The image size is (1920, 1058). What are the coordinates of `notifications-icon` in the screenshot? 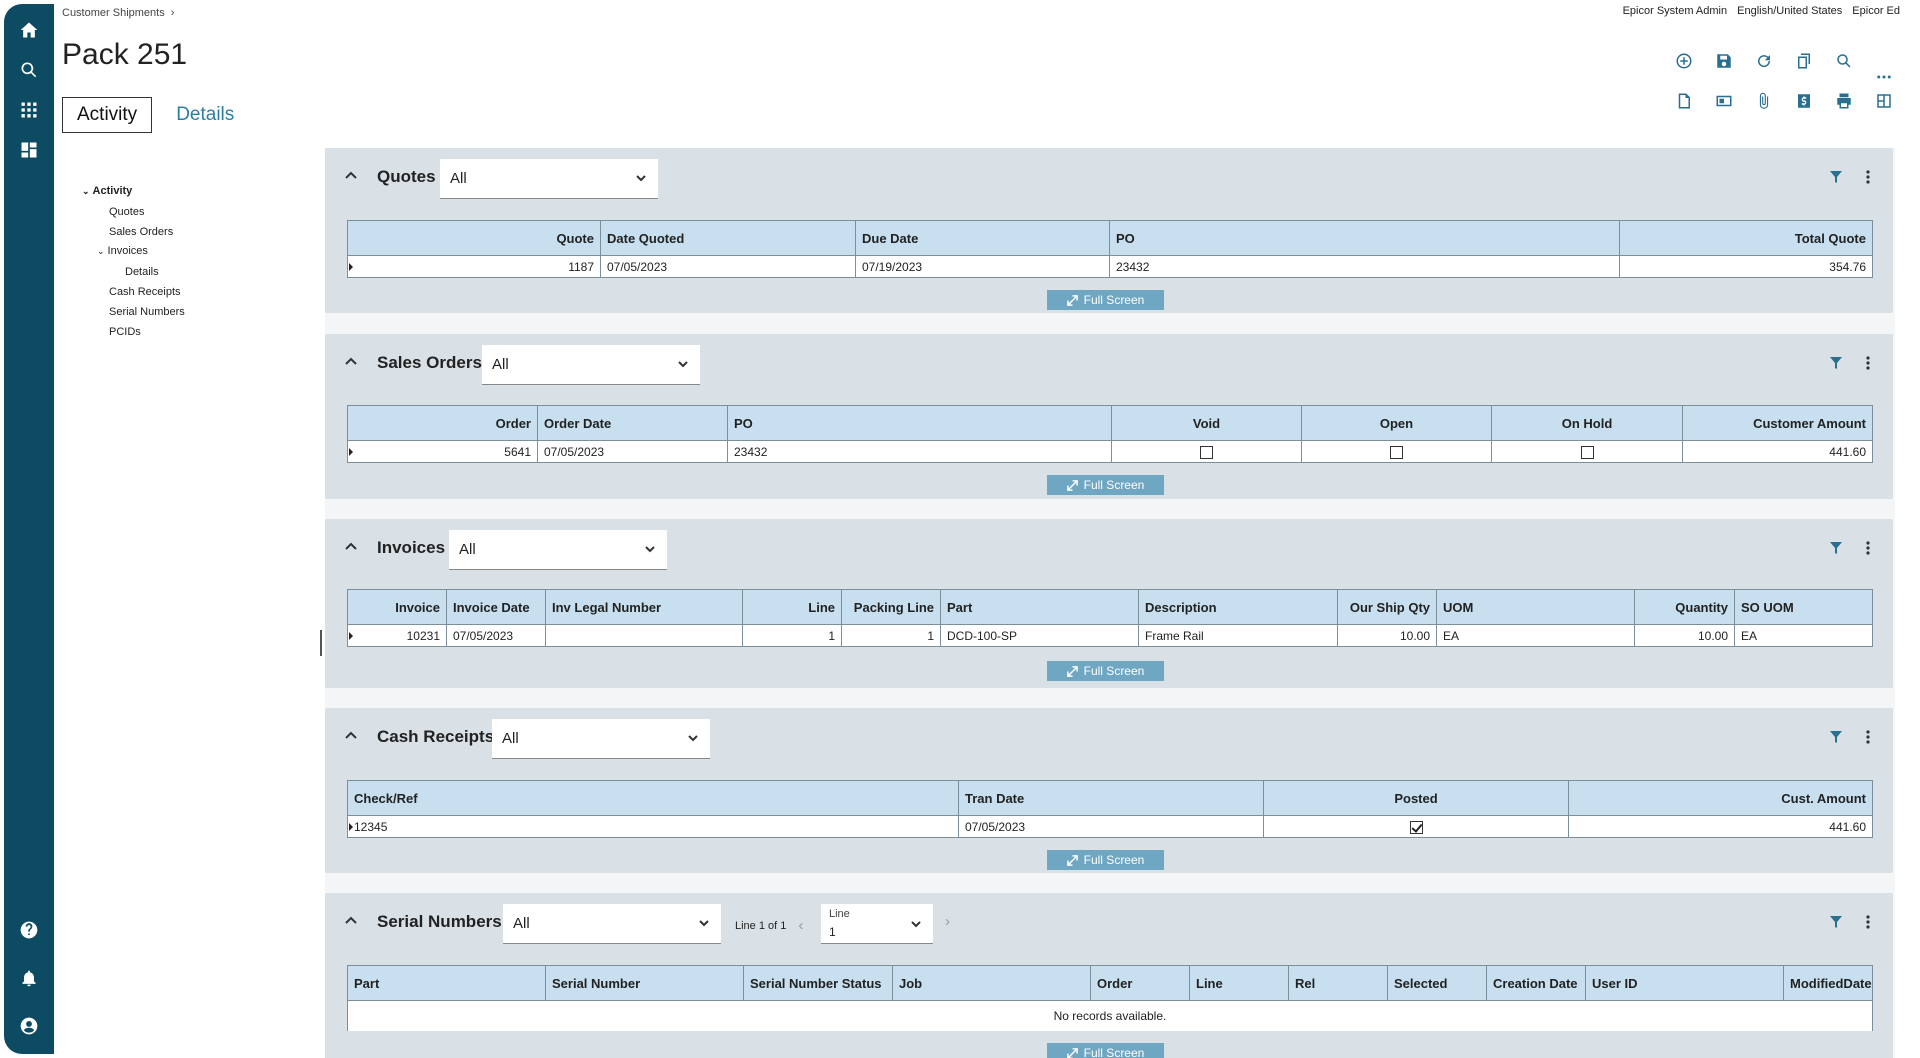 It's located at (29, 978).